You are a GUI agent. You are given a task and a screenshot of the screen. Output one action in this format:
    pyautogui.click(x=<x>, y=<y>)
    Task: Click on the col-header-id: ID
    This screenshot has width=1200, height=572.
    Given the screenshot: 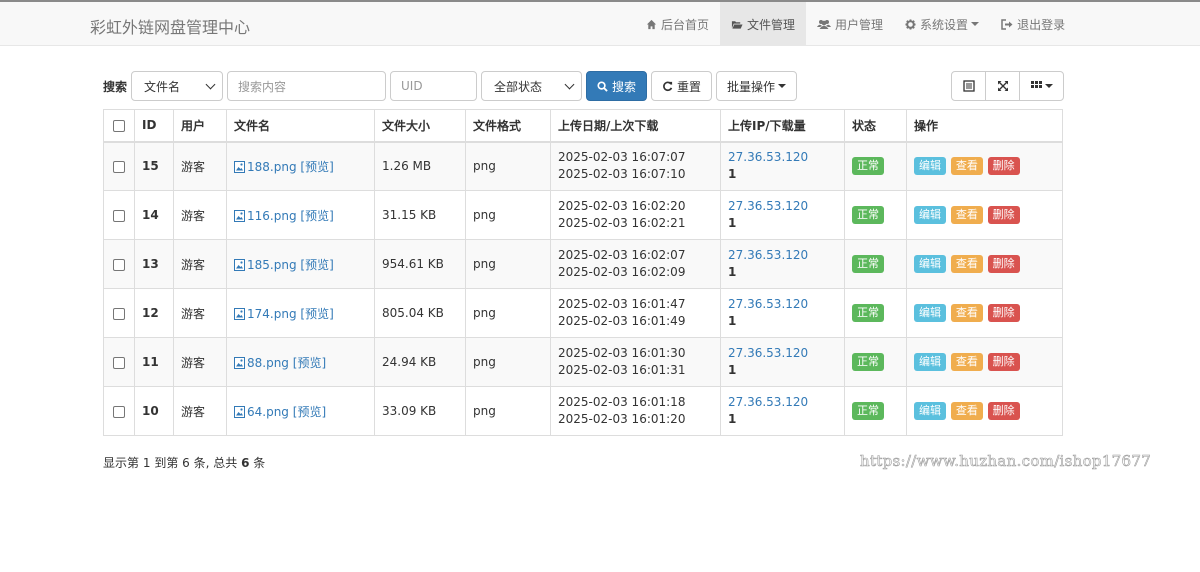 What is the action you would take?
    pyautogui.click(x=154, y=126)
    